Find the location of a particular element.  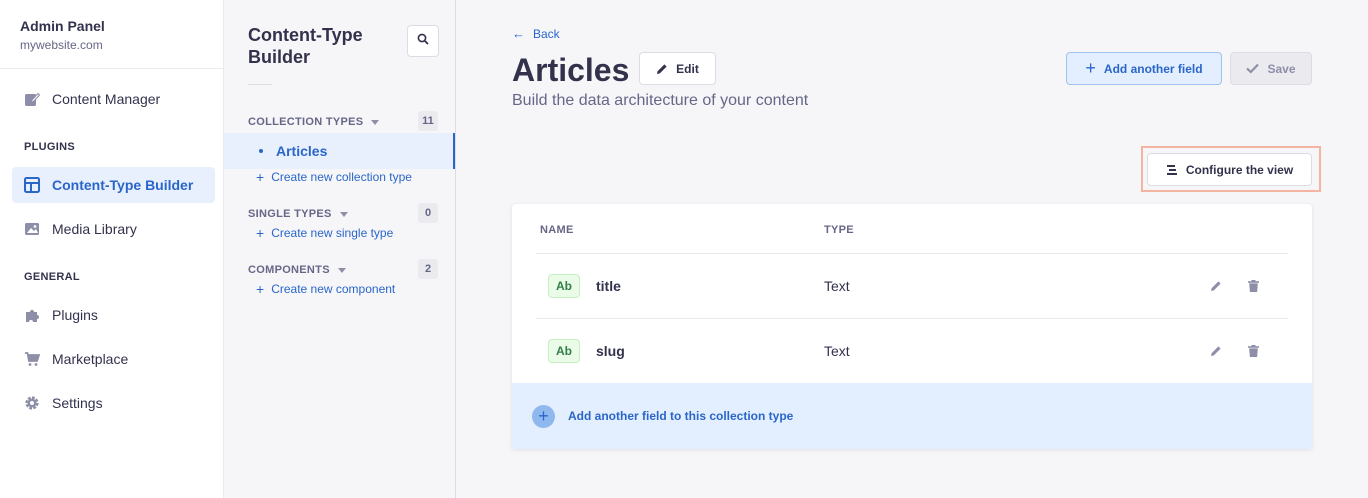

add-another-field-button: + Add another field is located at coordinates (1144, 68).